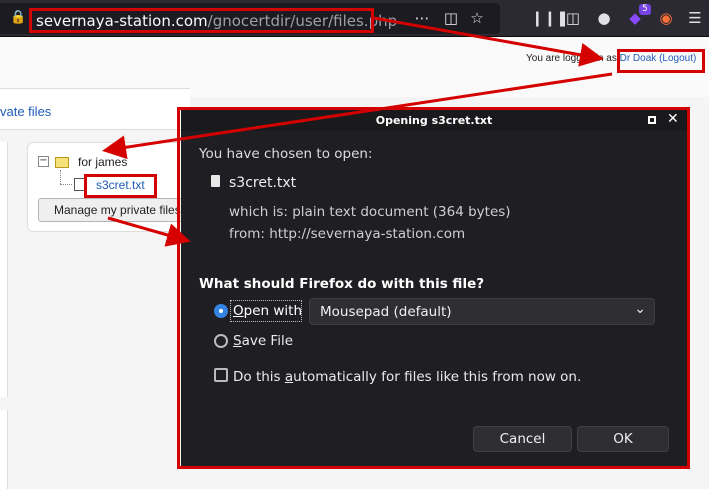 Image resolution: width=709 pixels, height=489 pixels. Describe the element at coordinates (201, 20) in the screenshot. I see `url-highlight-box` at that location.